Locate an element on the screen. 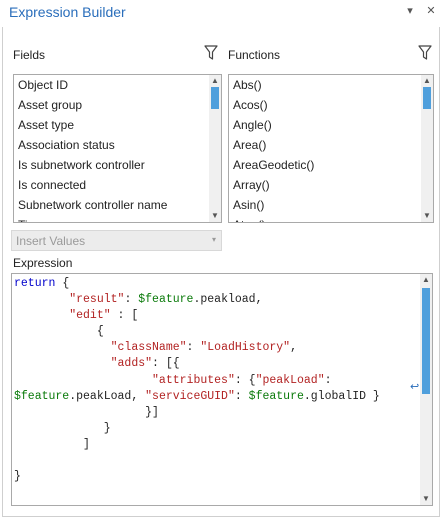 The width and height of the screenshot is (442, 519). code-token: : [ is located at coordinates (124, 316).